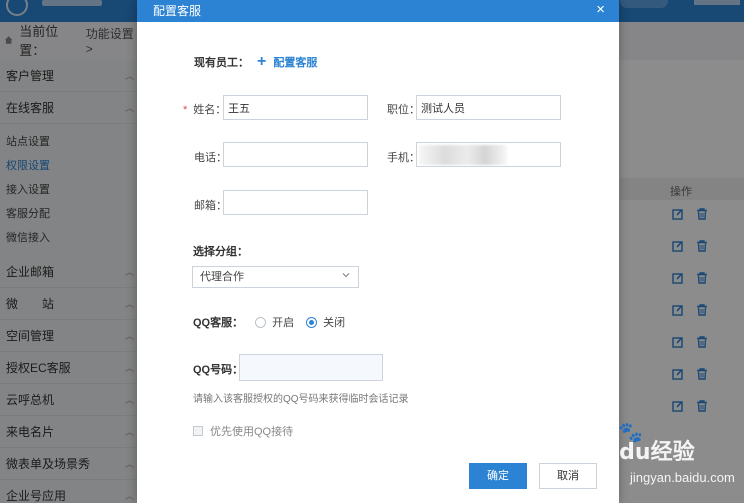  Describe the element at coordinates (261, 62) in the screenshot. I see `plus-icon: +` at that location.